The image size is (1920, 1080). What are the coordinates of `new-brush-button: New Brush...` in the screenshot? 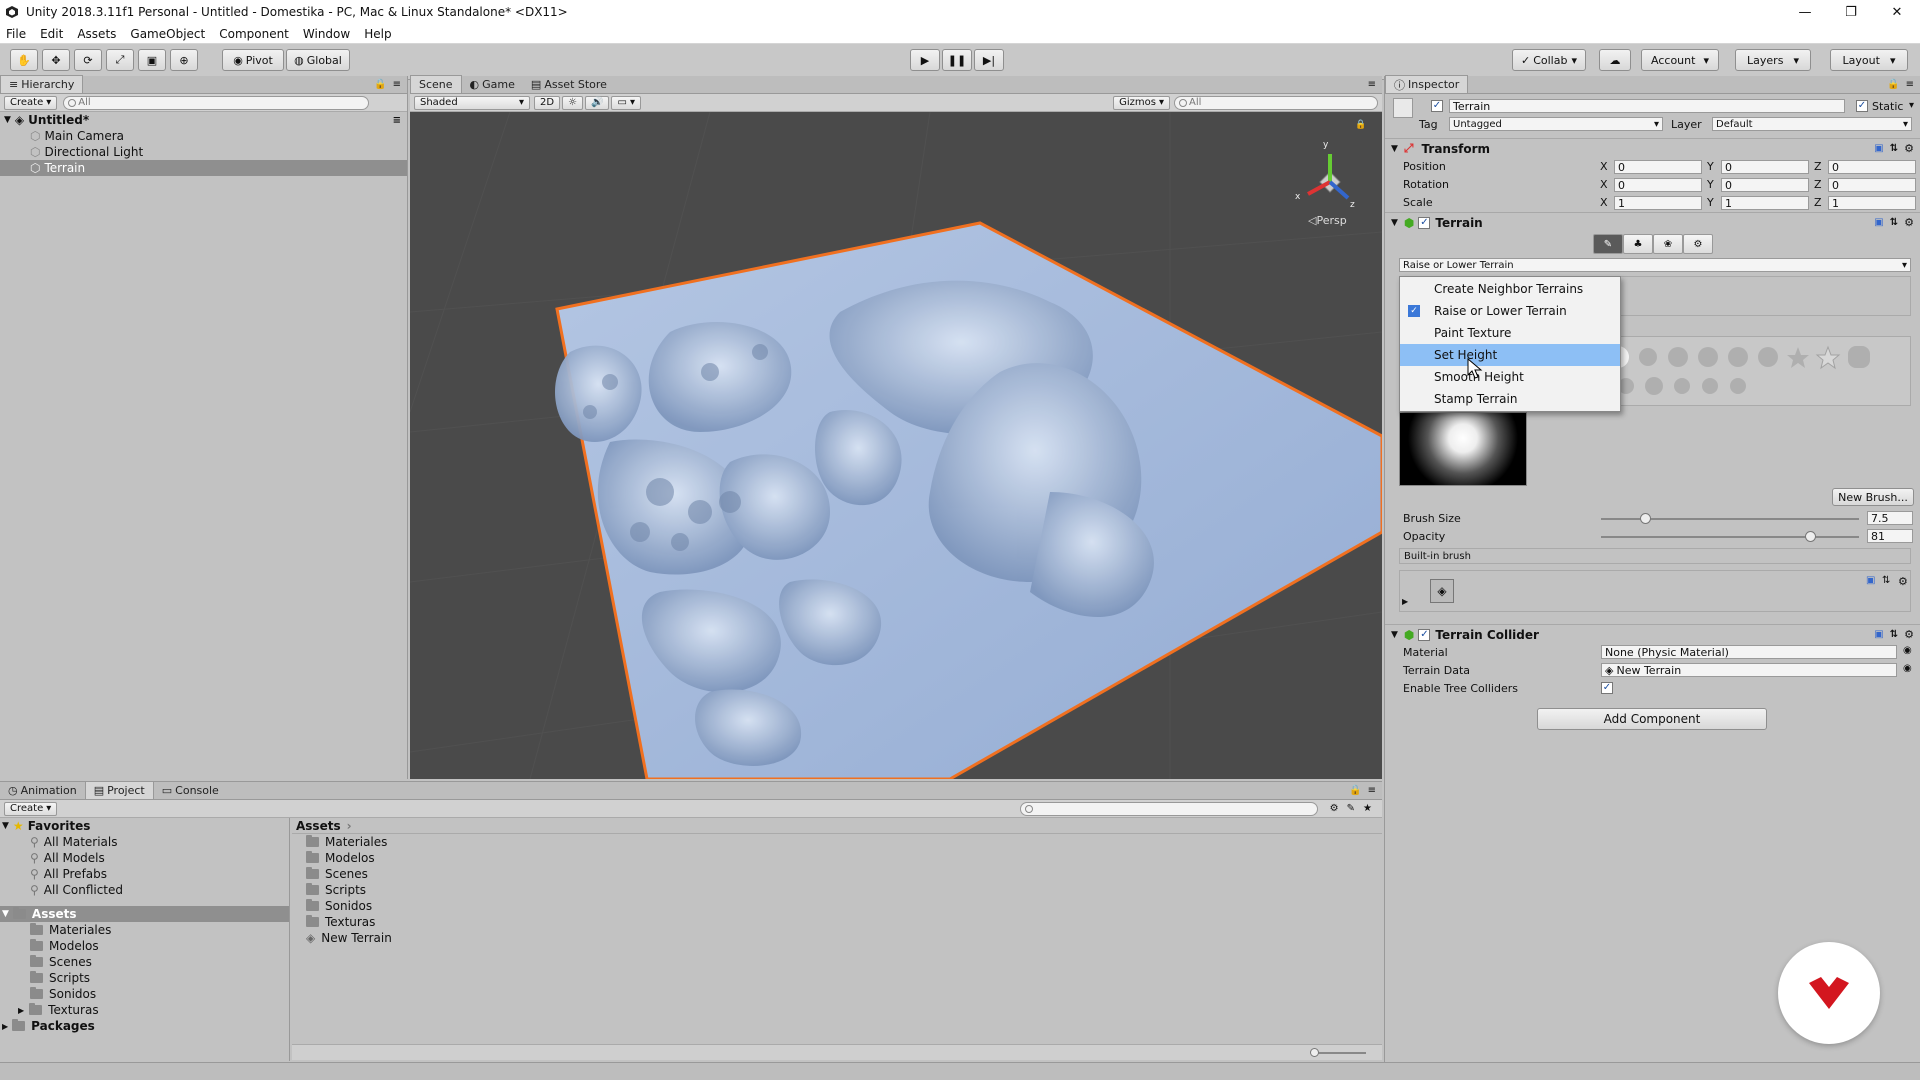 It's located at (1873, 497).